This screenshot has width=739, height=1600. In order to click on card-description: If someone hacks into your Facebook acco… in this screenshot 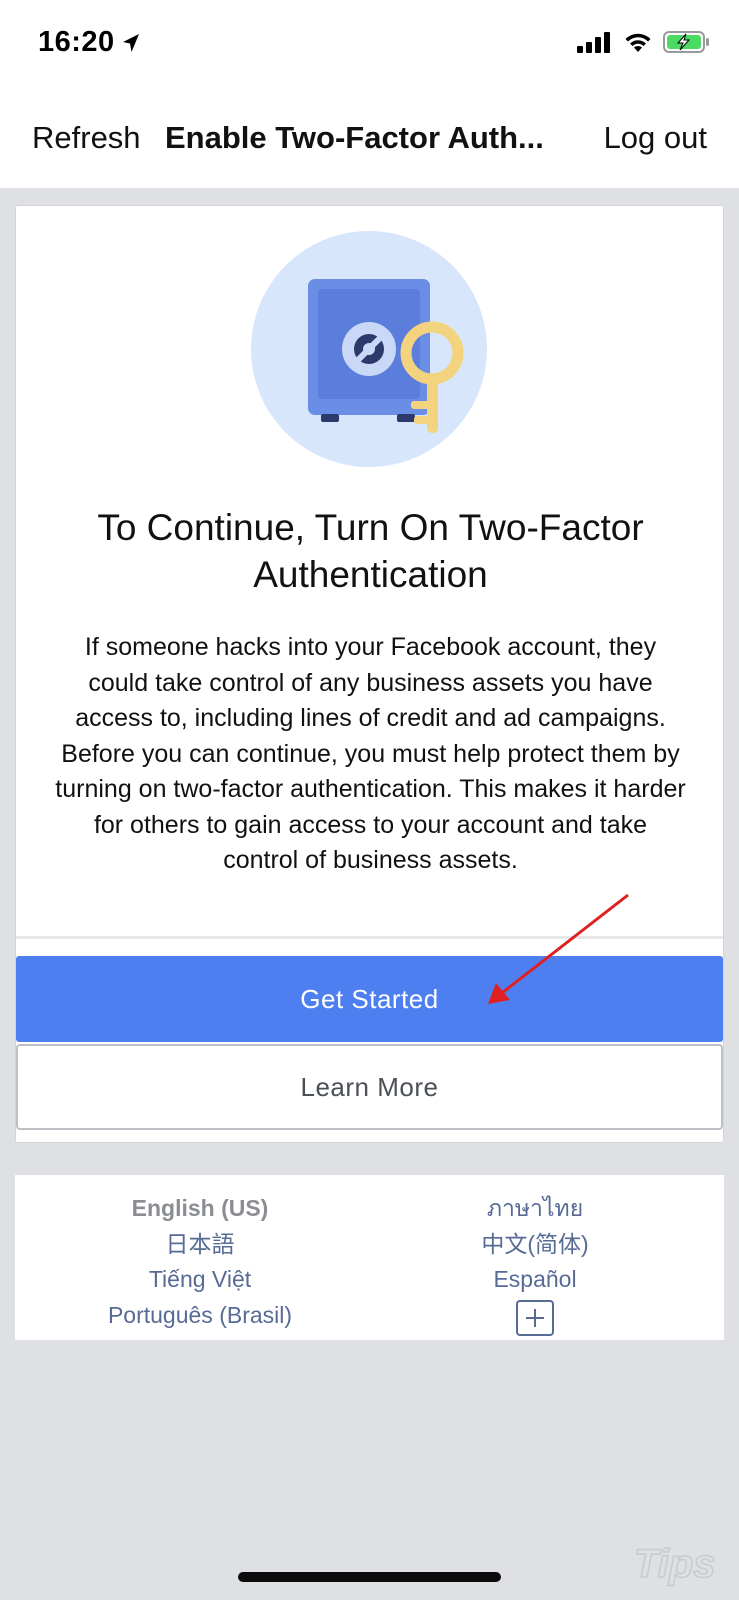, I will do `click(370, 753)`.